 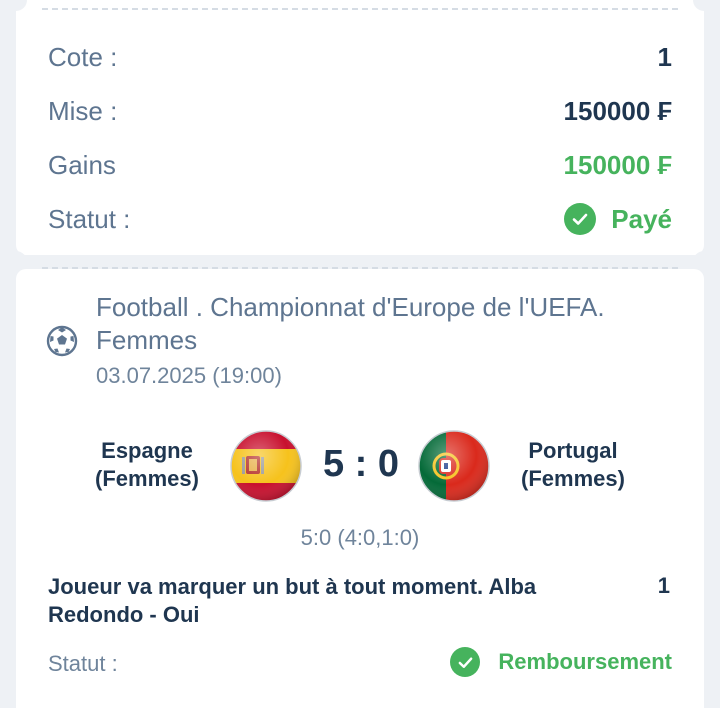 I want to click on half-time-score: 5:0 (4:0,1:0), so click(x=360, y=537).